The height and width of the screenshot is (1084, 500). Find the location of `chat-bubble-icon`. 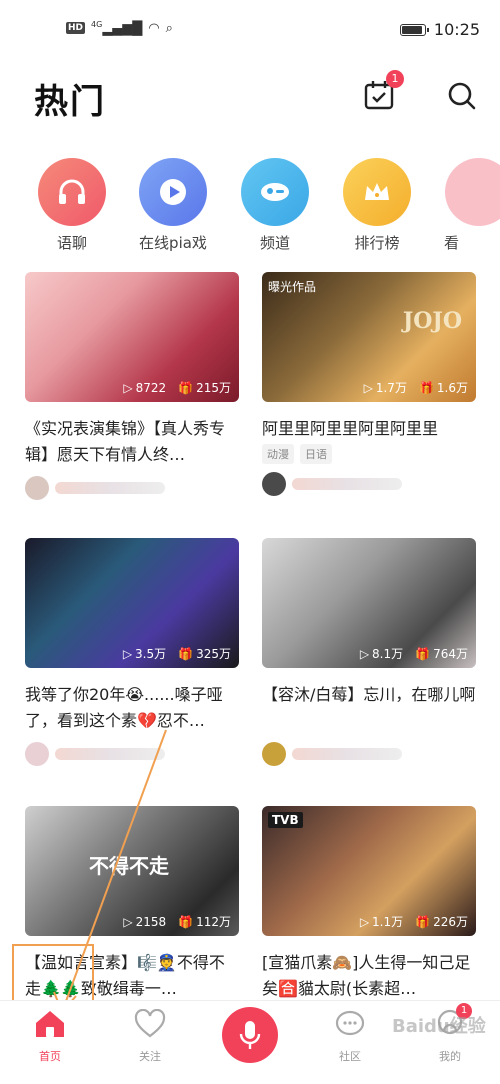

chat-bubble-icon is located at coordinates (350, 1023).